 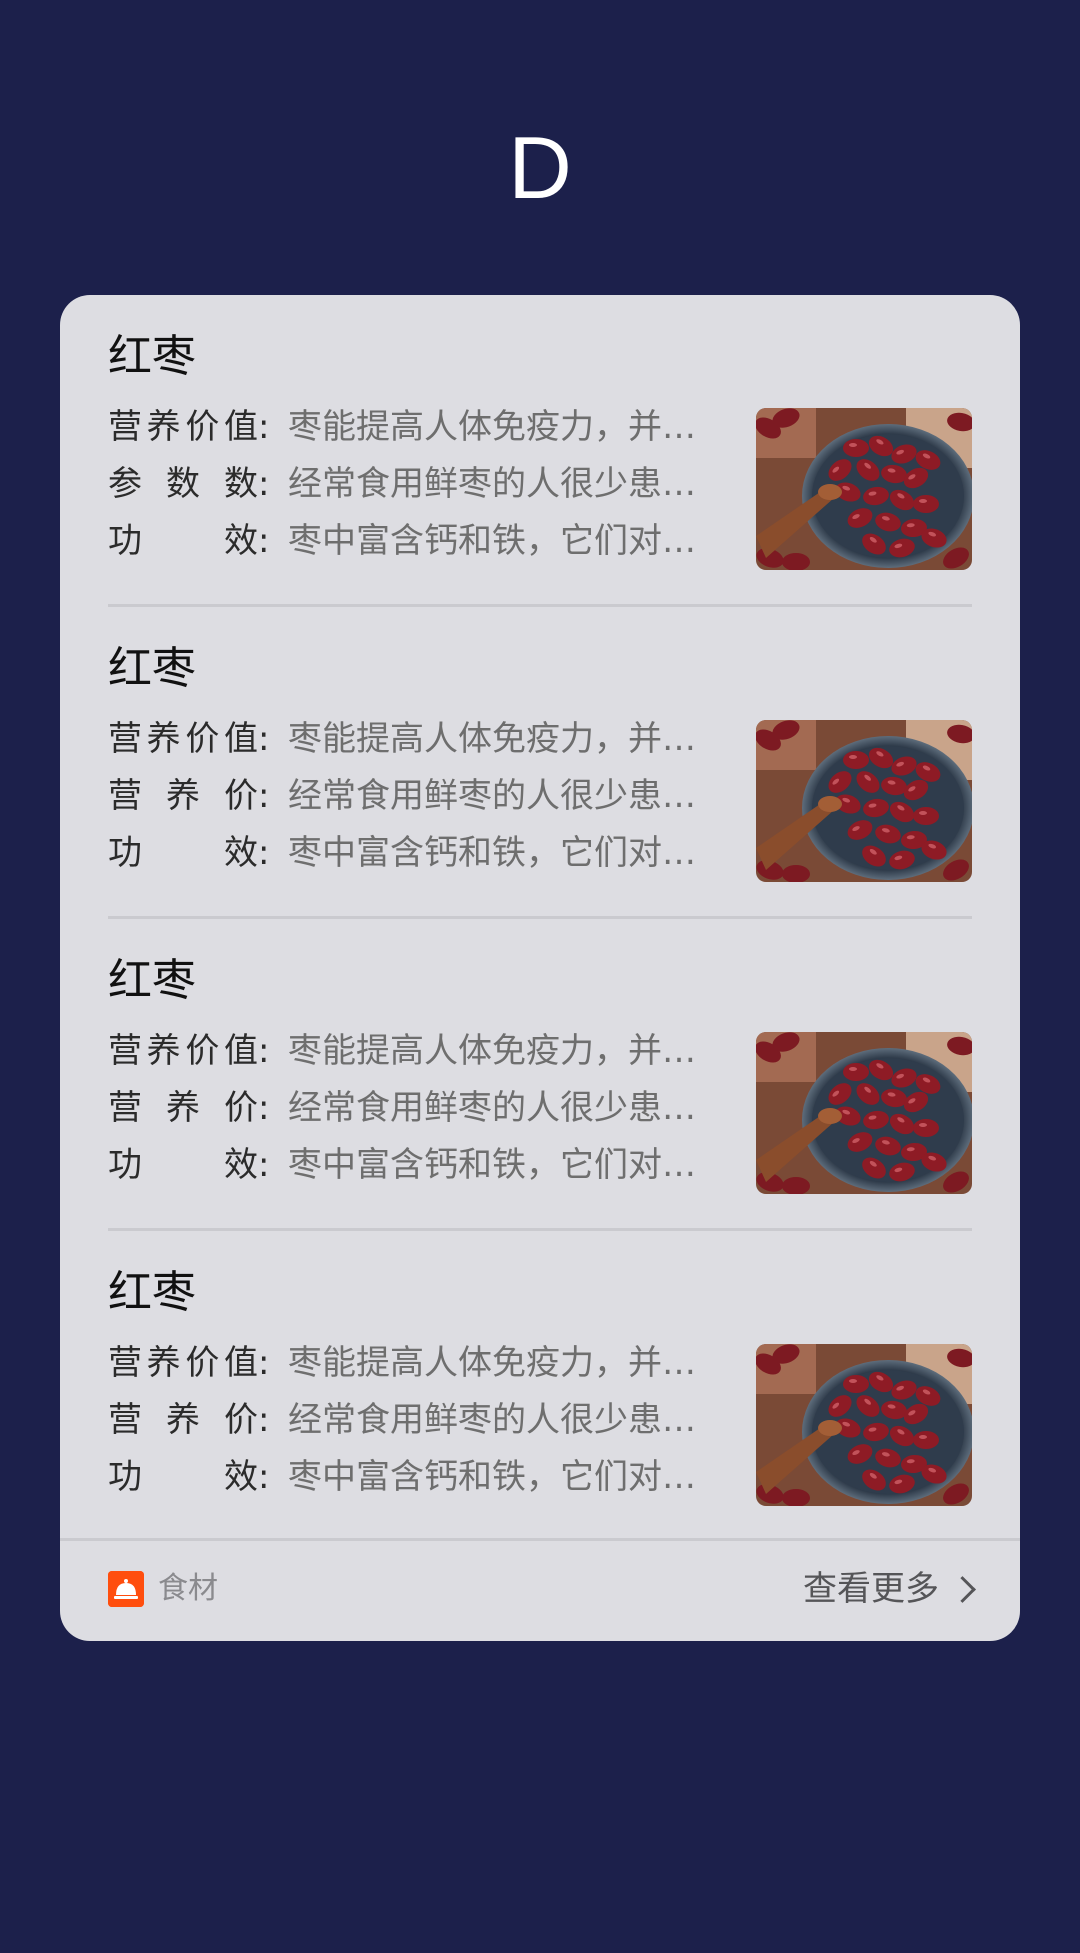 I want to click on view-more-link: 查看更多, so click(x=889, y=1589).